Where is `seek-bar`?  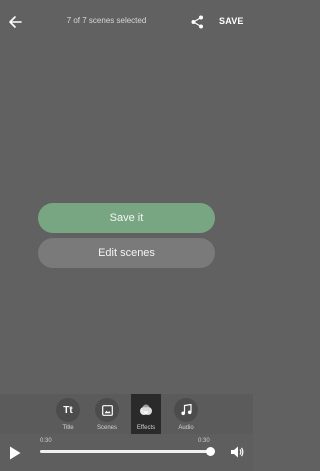
seek-bar is located at coordinates (127, 451).